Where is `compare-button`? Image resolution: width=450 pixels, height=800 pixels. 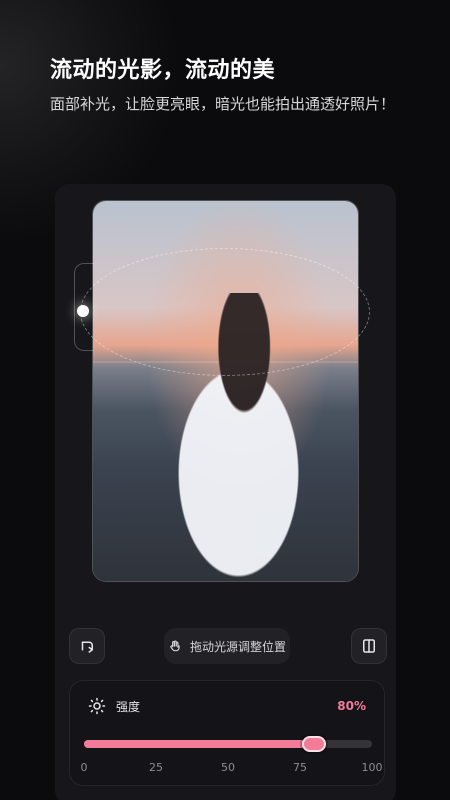
compare-button is located at coordinates (369, 646).